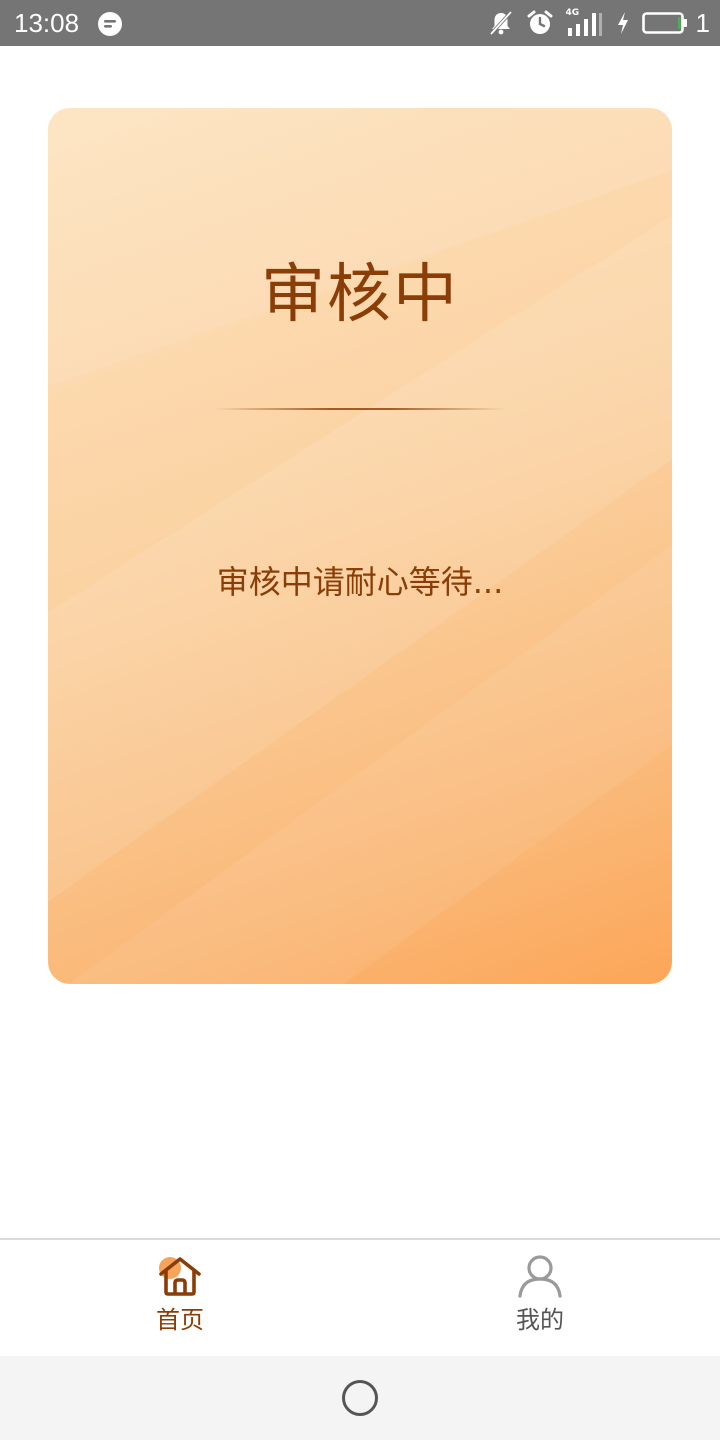 This screenshot has width=720, height=1440. Describe the element at coordinates (180, 1276) in the screenshot. I see `home-icon` at that location.